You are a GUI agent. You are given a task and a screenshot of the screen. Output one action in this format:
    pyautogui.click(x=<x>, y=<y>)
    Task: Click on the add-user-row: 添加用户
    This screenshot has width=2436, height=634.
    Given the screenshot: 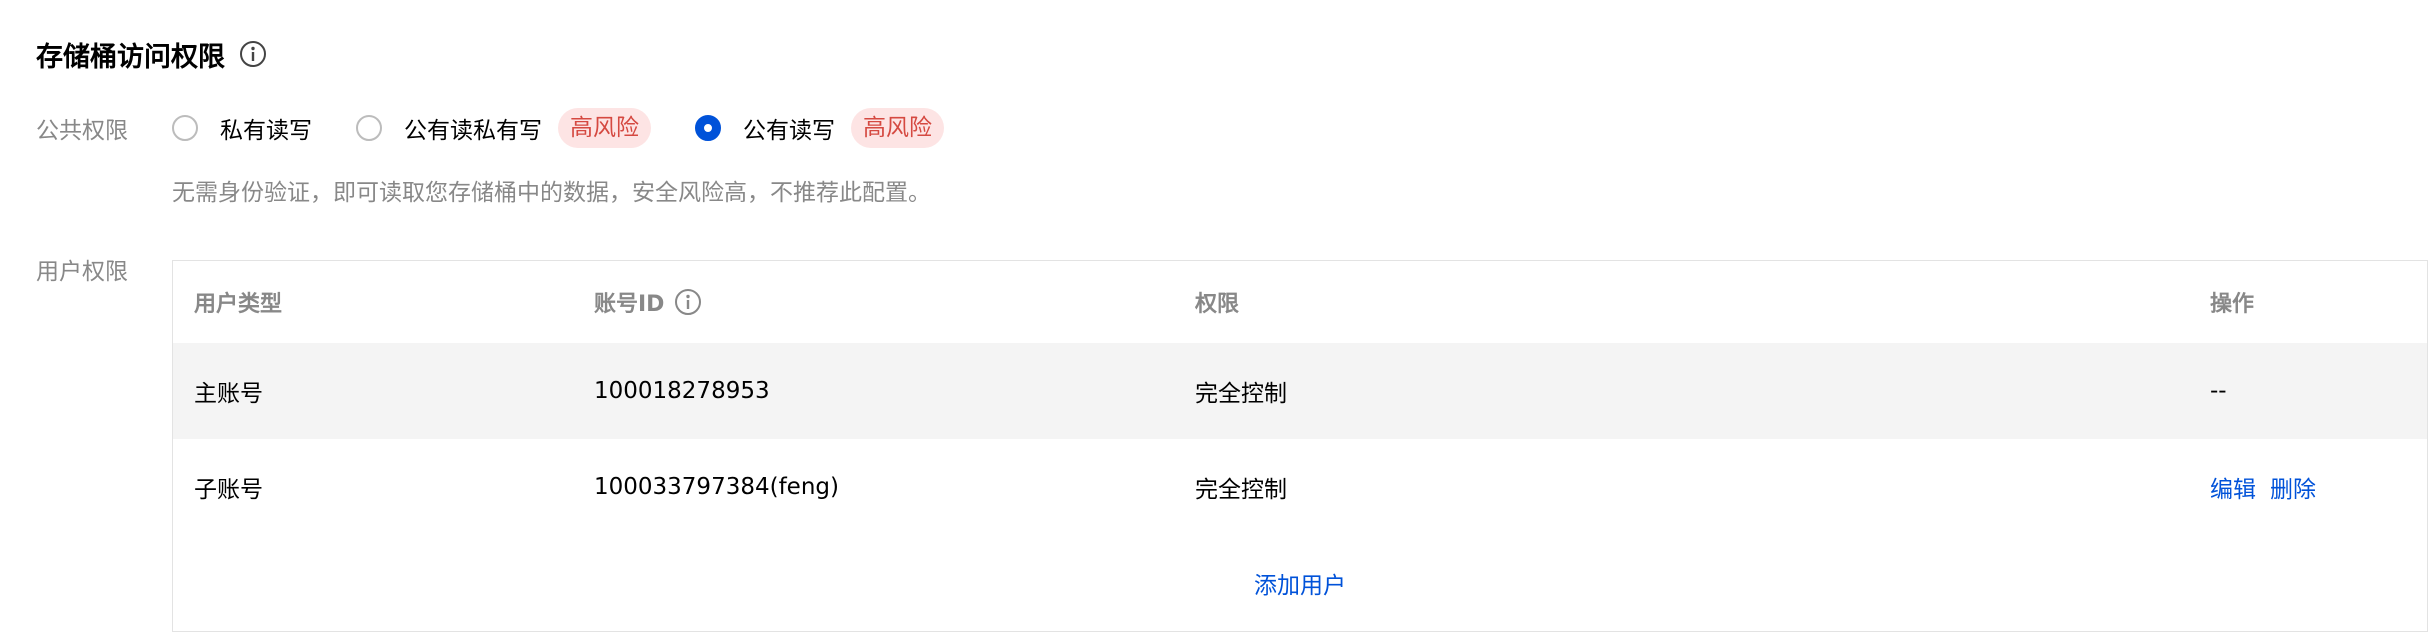 What is the action you would take?
    pyautogui.click(x=1300, y=583)
    